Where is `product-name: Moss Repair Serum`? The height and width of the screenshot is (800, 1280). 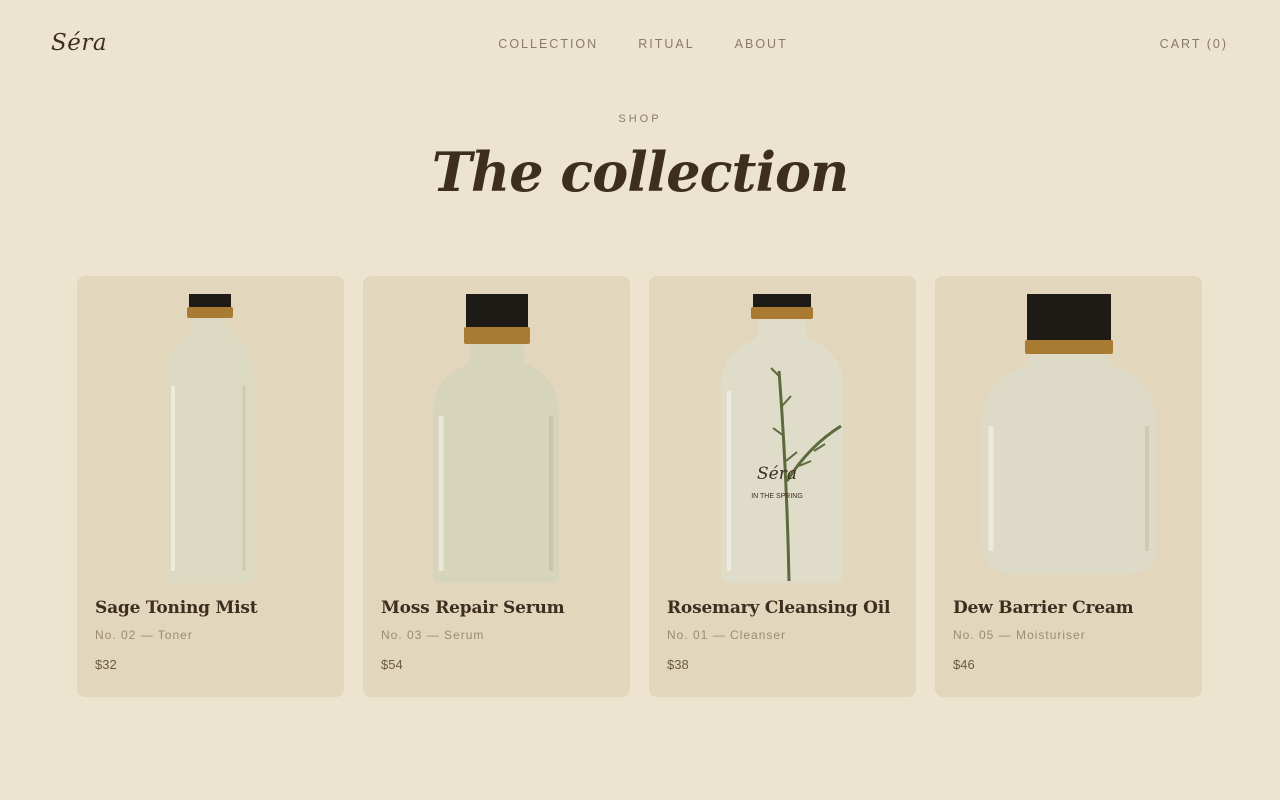
product-name: Moss Repair Serum is located at coordinates (473, 608).